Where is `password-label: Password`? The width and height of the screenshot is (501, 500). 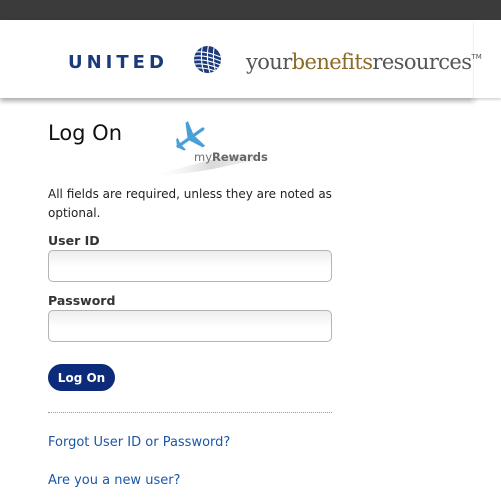 password-label: Password is located at coordinates (82, 300).